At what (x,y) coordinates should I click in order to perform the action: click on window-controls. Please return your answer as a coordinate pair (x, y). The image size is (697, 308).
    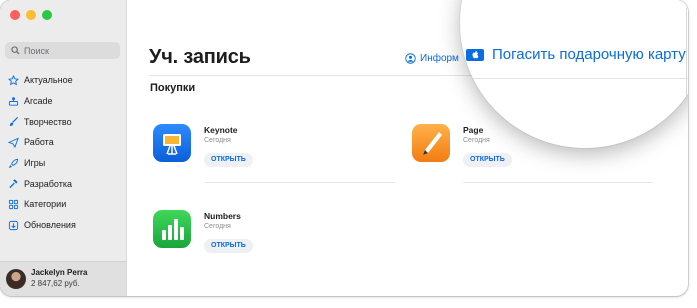
    Looking at the image, I should click on (31, 15).